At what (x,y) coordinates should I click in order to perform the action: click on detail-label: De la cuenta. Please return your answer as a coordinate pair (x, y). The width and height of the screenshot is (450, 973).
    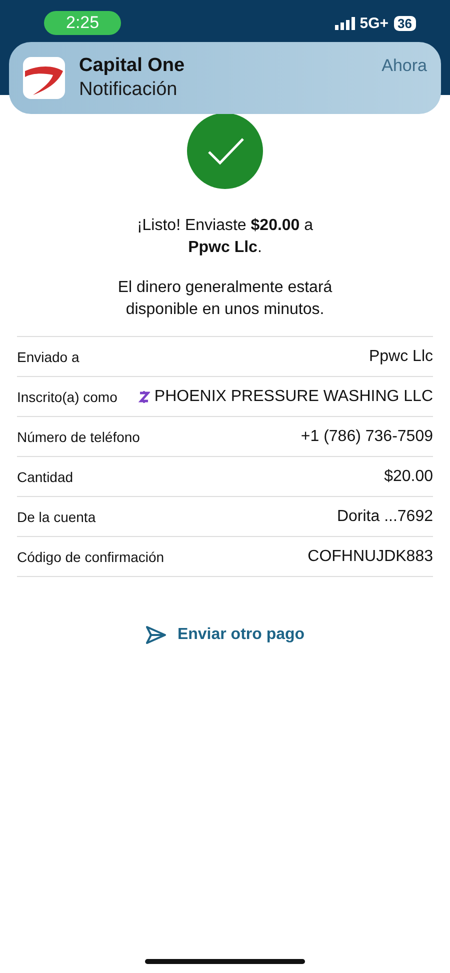
    Looking at the image, I should click on (56, 516).